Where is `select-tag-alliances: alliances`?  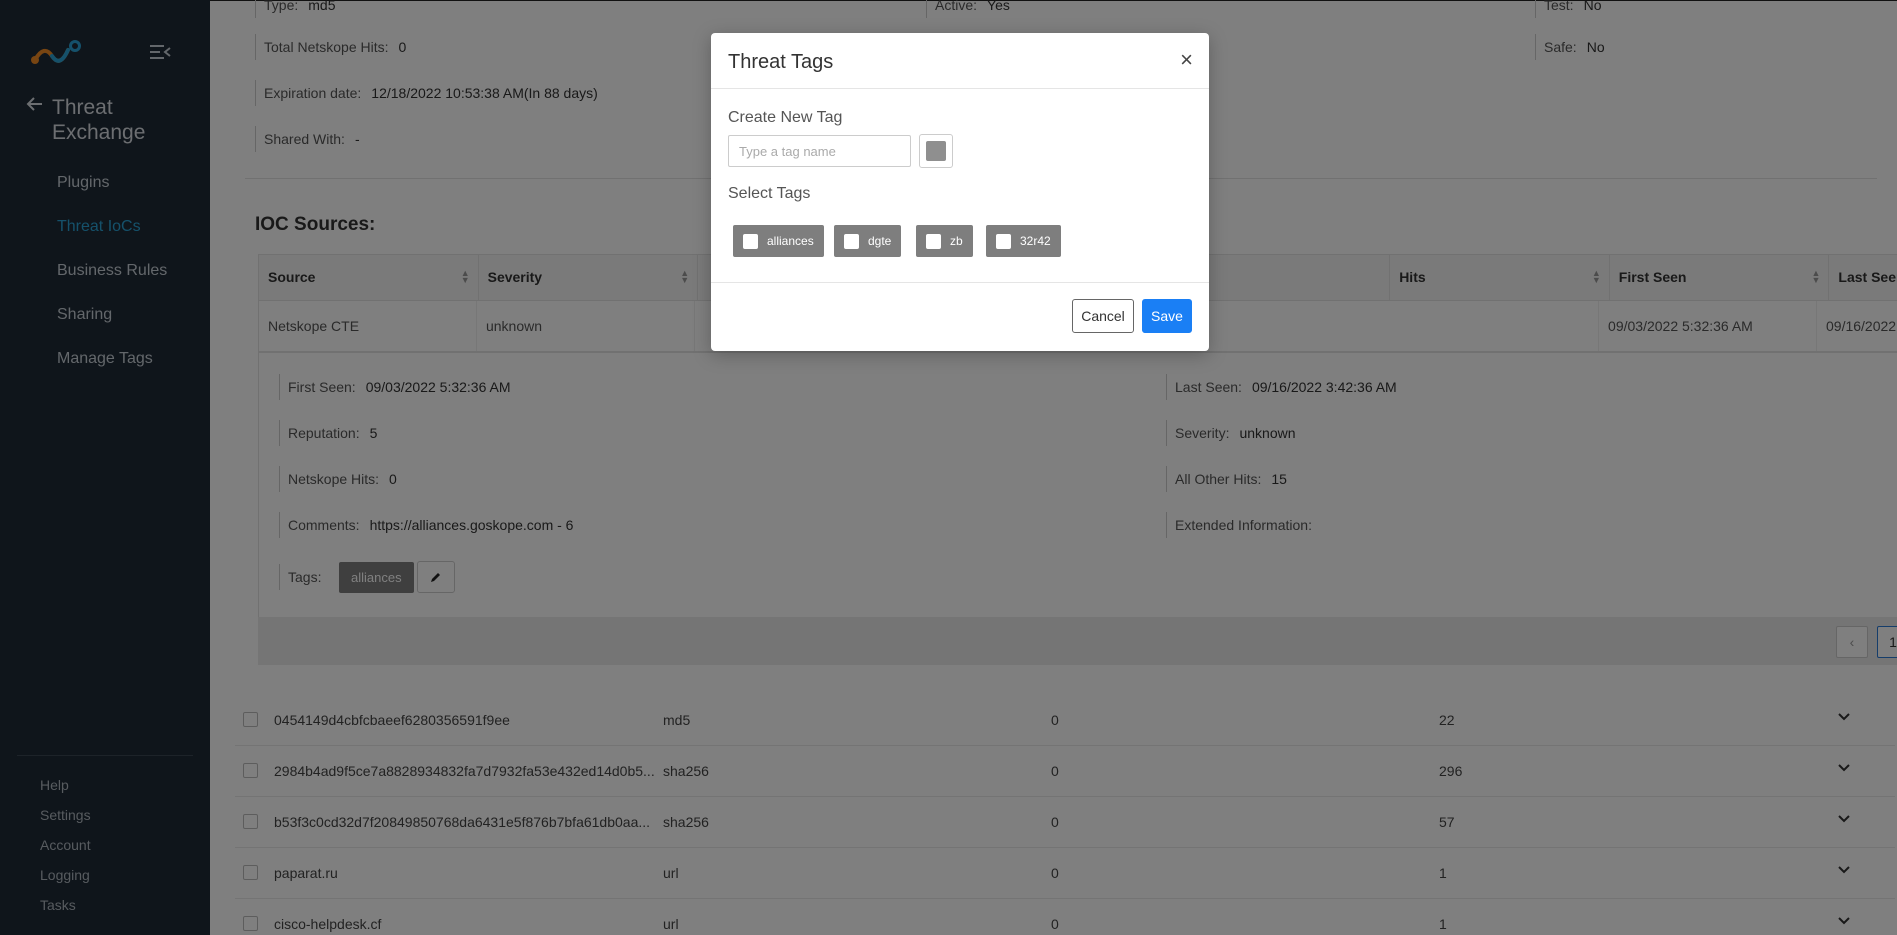
select-tag-alliances: alliances is located at coordinates (778, 241).